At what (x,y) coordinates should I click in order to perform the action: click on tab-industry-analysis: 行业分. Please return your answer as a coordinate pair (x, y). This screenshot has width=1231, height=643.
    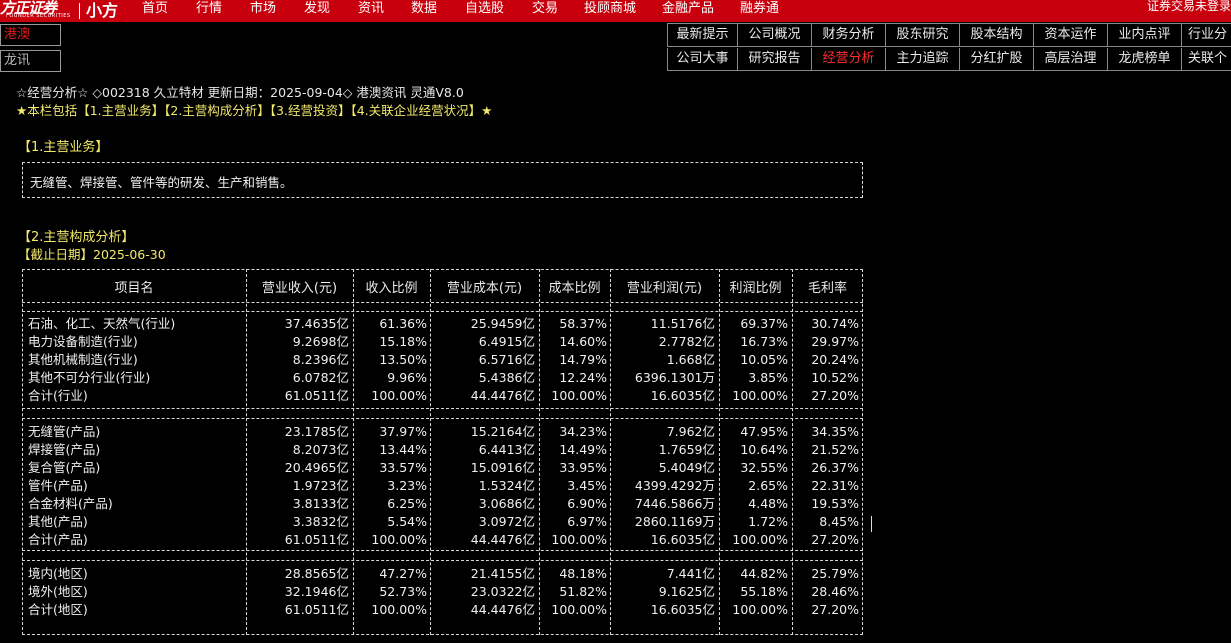
    Looking at the image, I should click on (1206, 35).